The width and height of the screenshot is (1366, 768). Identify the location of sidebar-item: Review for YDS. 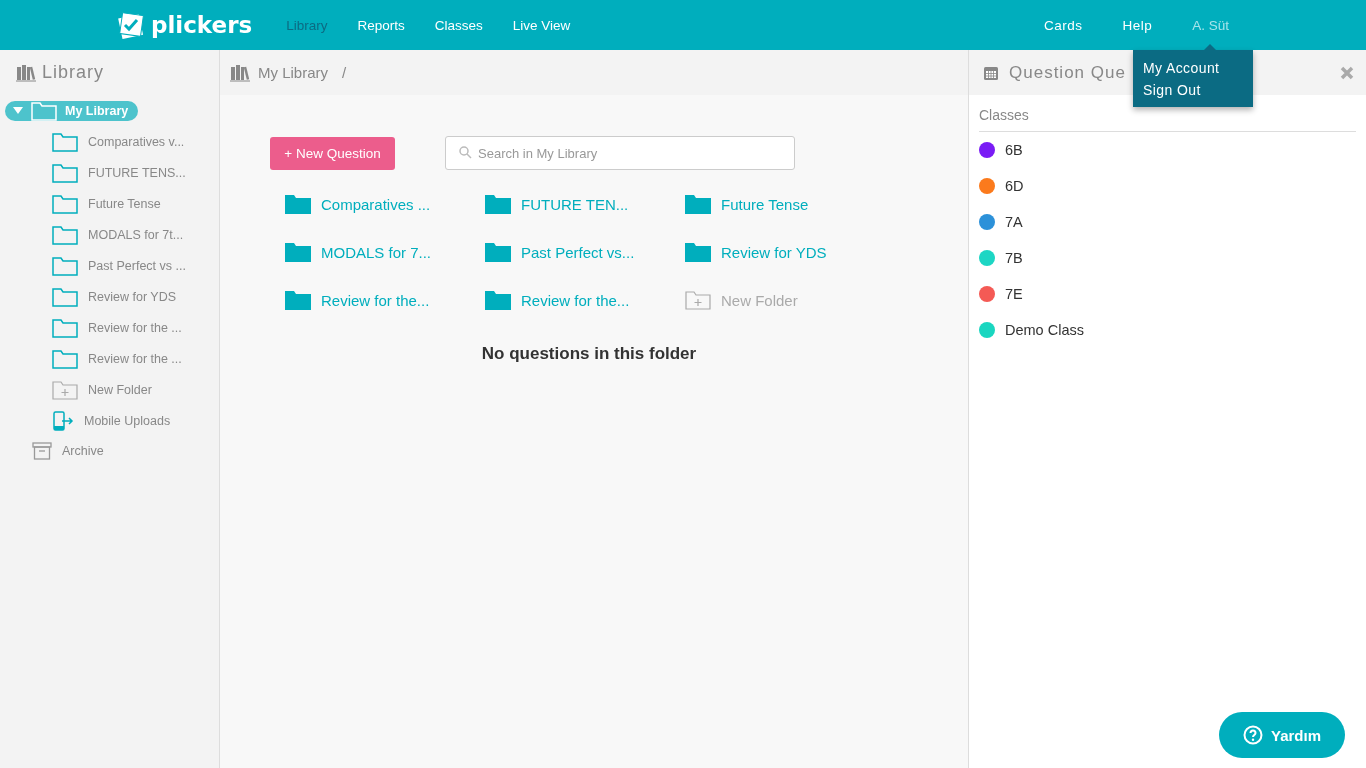
(132, 296).